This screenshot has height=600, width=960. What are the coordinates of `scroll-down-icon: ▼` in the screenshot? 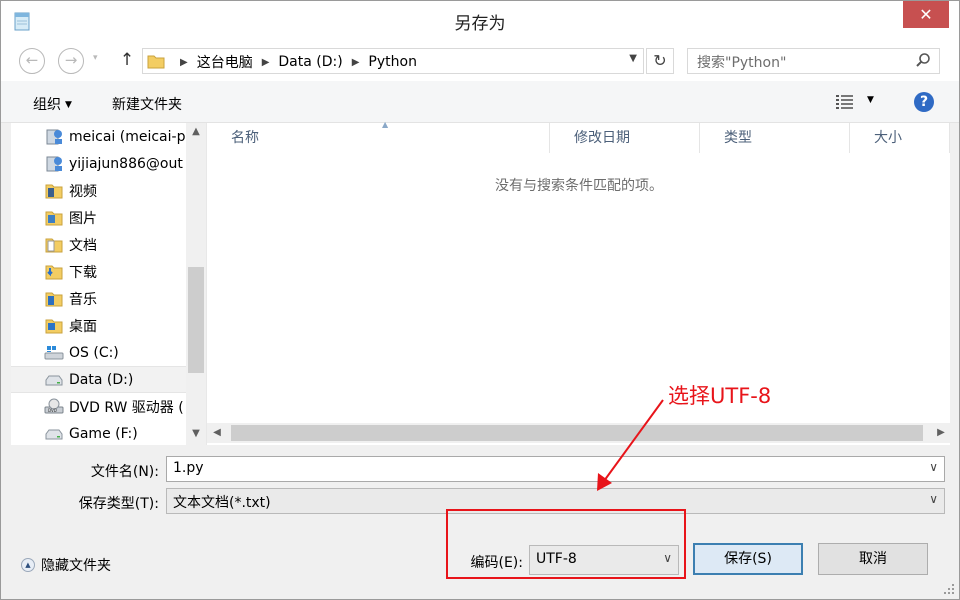 It's located at (196, 434).